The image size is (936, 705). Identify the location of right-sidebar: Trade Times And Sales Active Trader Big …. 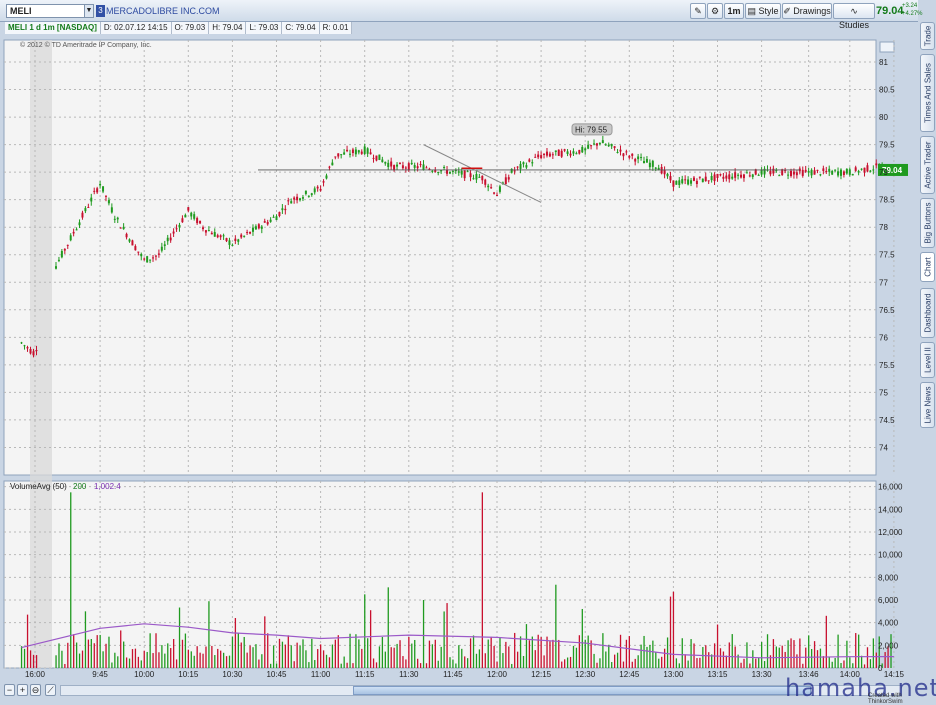
(927, 352).